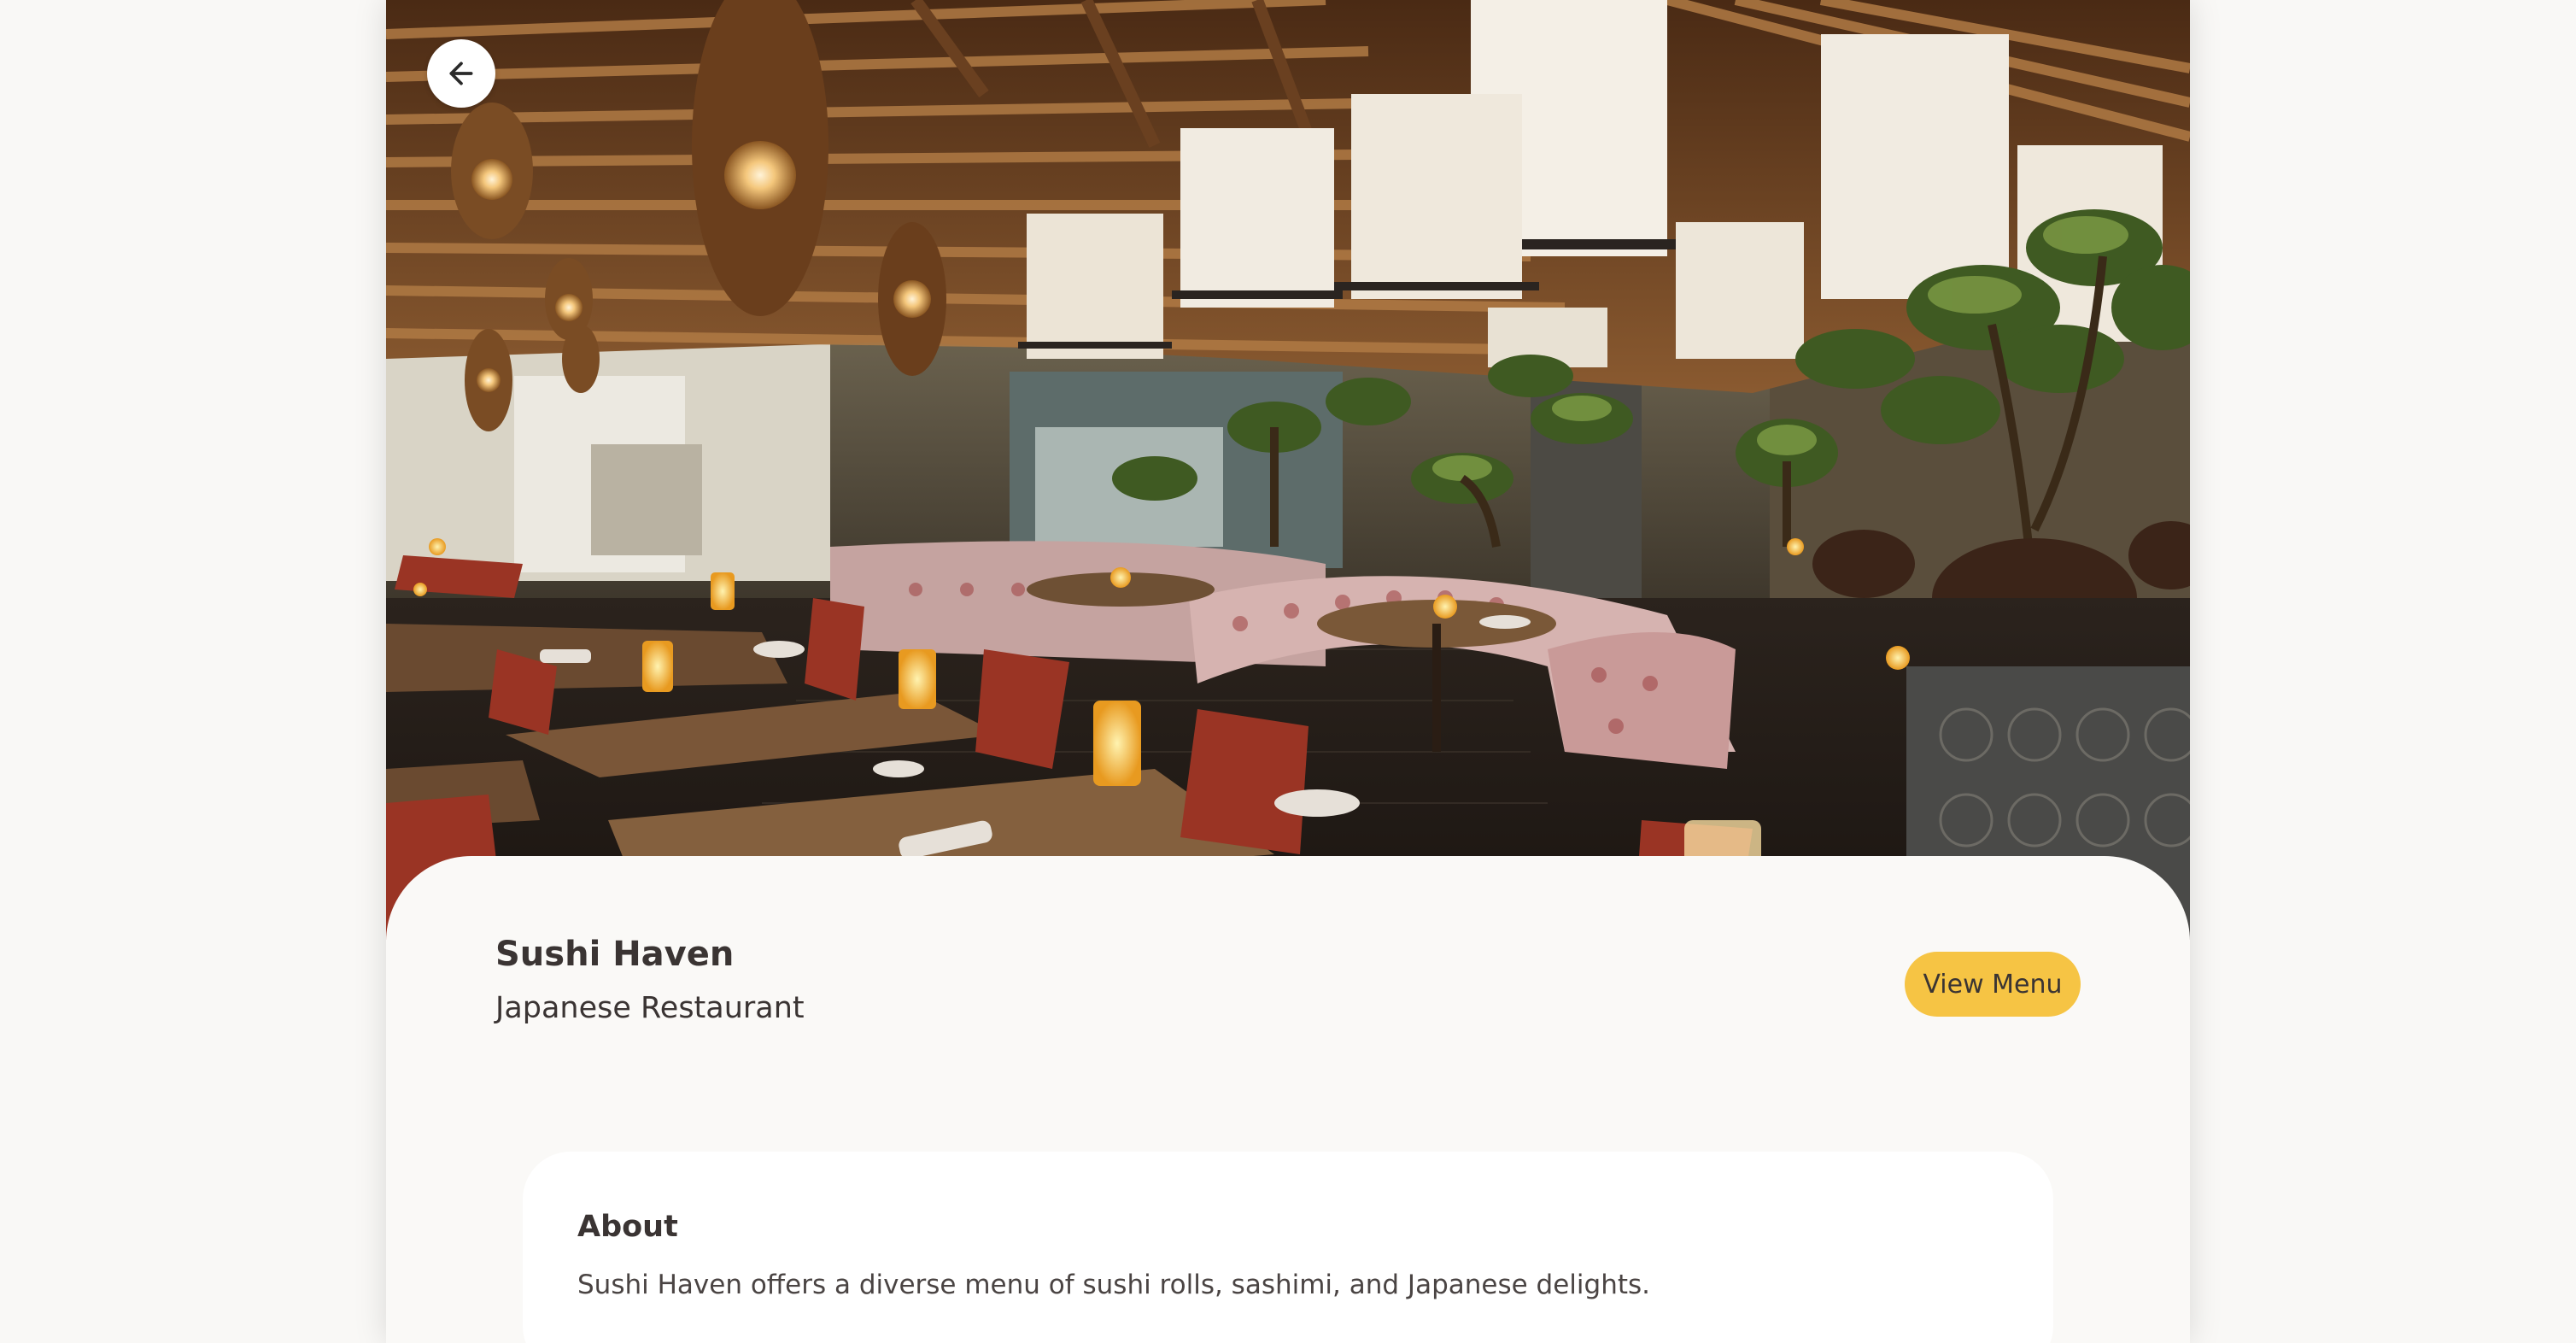 This screenshot has height=1343, width=2576. I want to click on restaurant-type: Japanese Restaurant, so click(650, 1008).